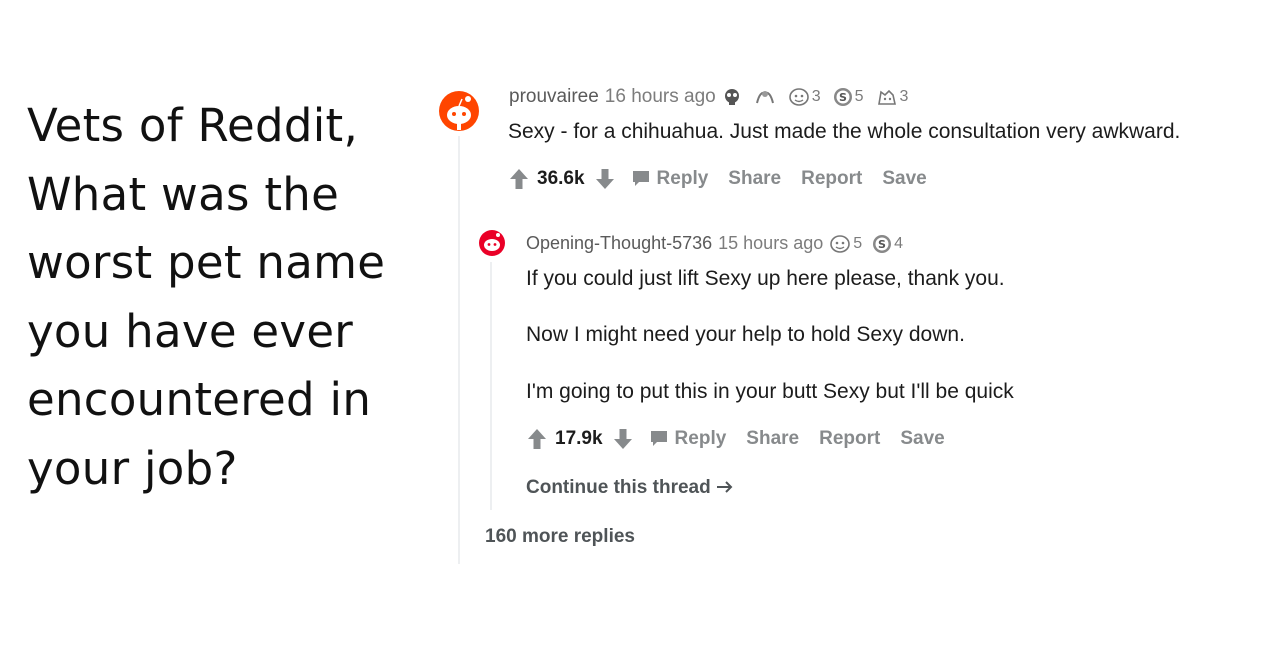  I want to click on vote-score: 17.9k, so click(579, 438).